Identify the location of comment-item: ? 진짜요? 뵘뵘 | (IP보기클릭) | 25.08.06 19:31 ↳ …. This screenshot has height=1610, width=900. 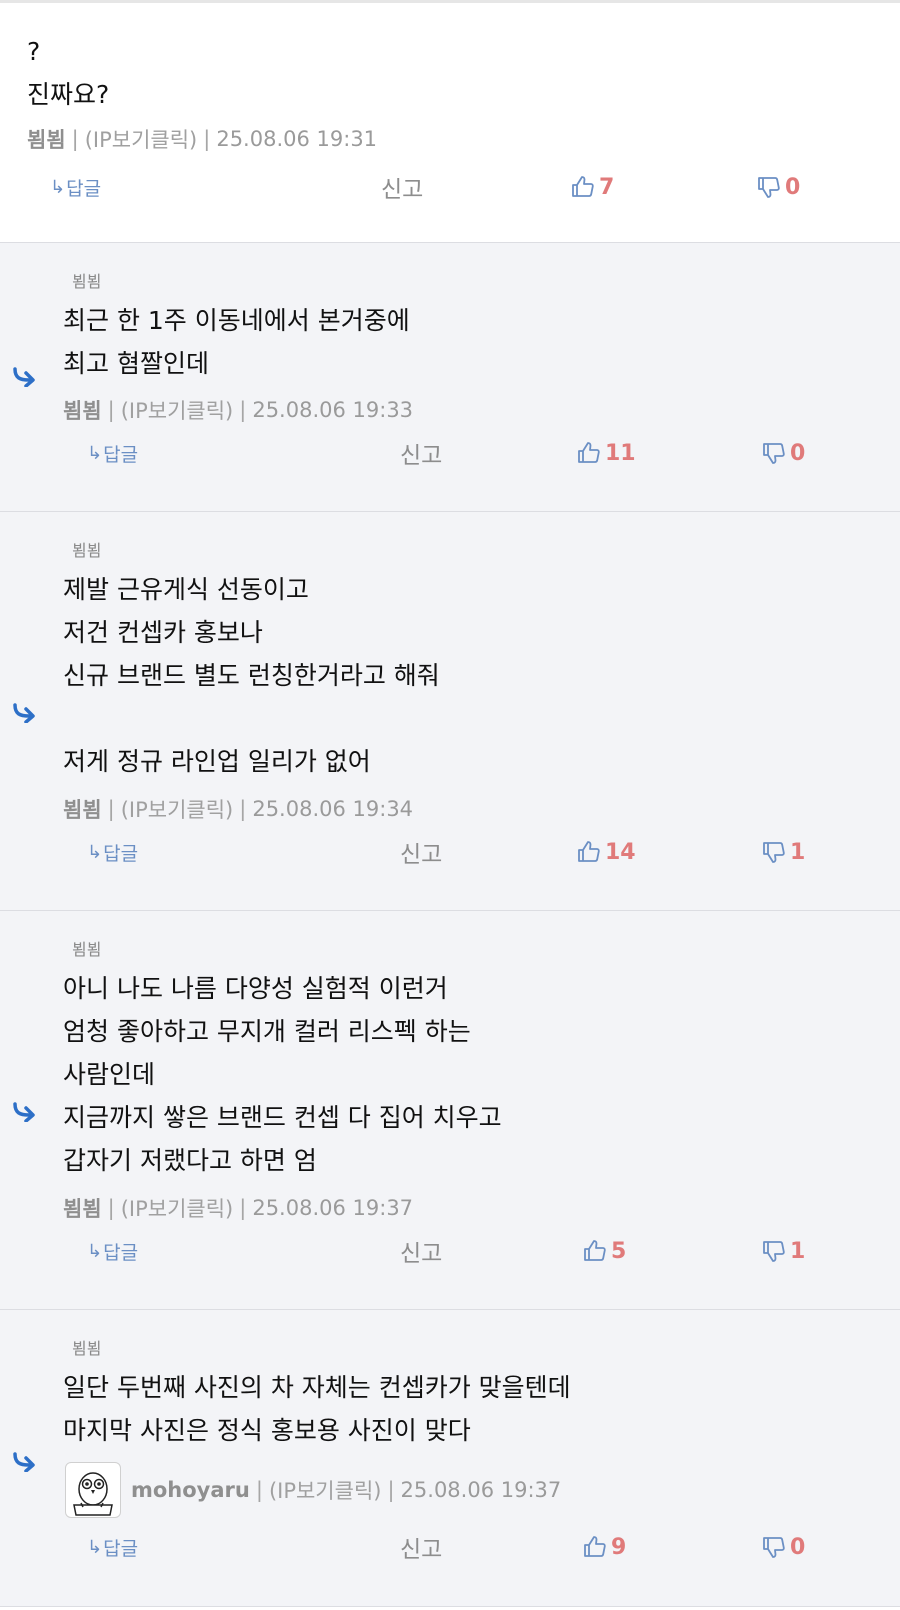
(450, 122).